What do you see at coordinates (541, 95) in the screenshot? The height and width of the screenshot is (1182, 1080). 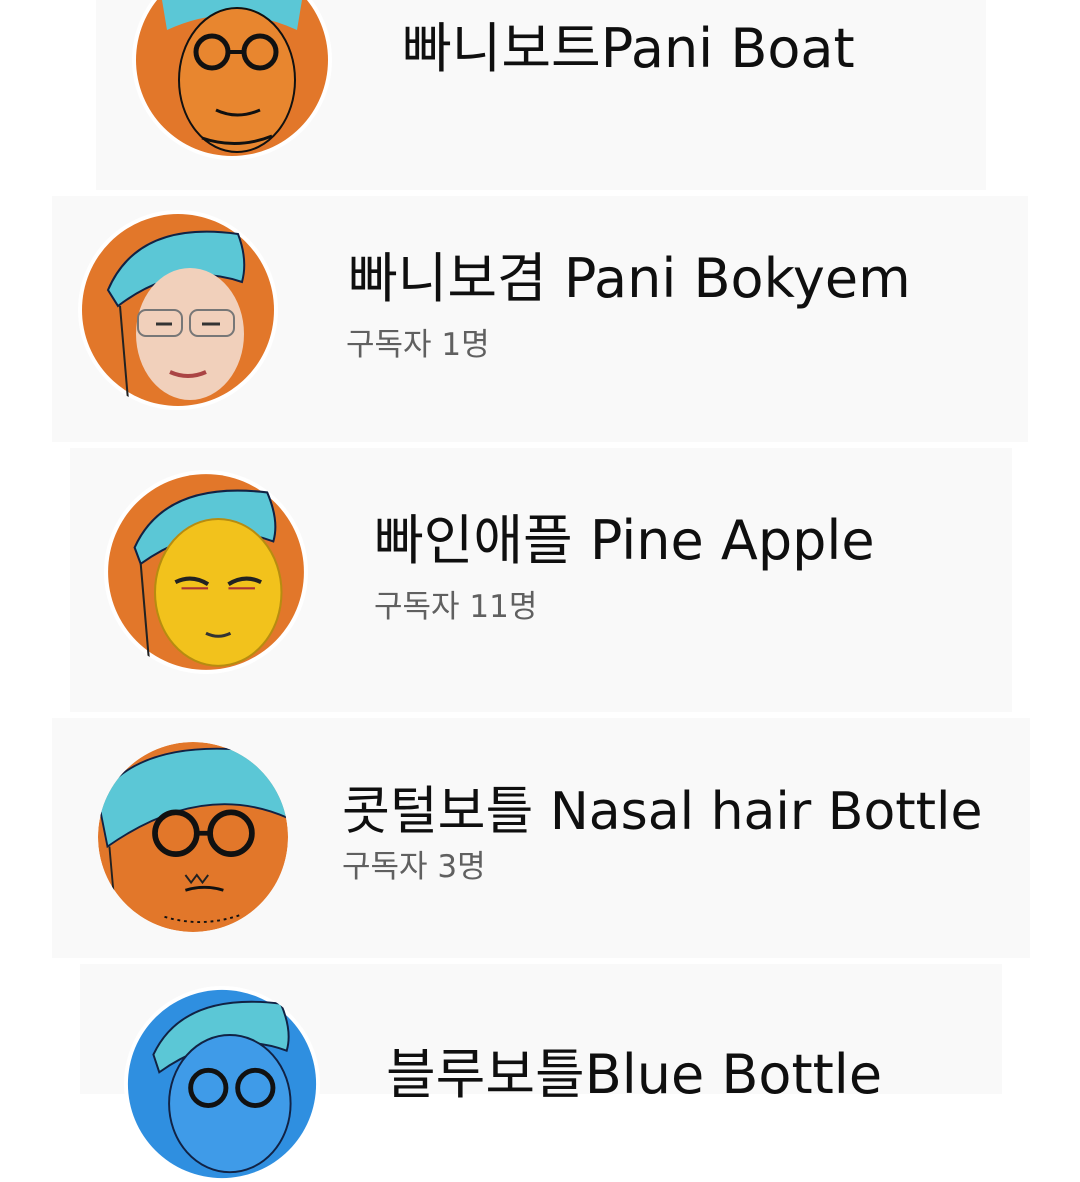 I see `channel-item: 빠니보트Pani Boat` at bounding box center [541, 95].